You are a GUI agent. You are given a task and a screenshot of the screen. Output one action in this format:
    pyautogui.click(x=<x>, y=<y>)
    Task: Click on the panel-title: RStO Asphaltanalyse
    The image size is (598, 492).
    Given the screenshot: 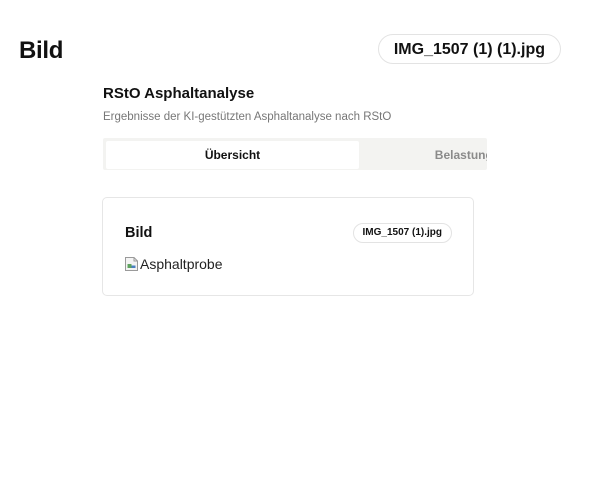 What is the action you would take?
    pyautogui.click(x=179, y=93)
    